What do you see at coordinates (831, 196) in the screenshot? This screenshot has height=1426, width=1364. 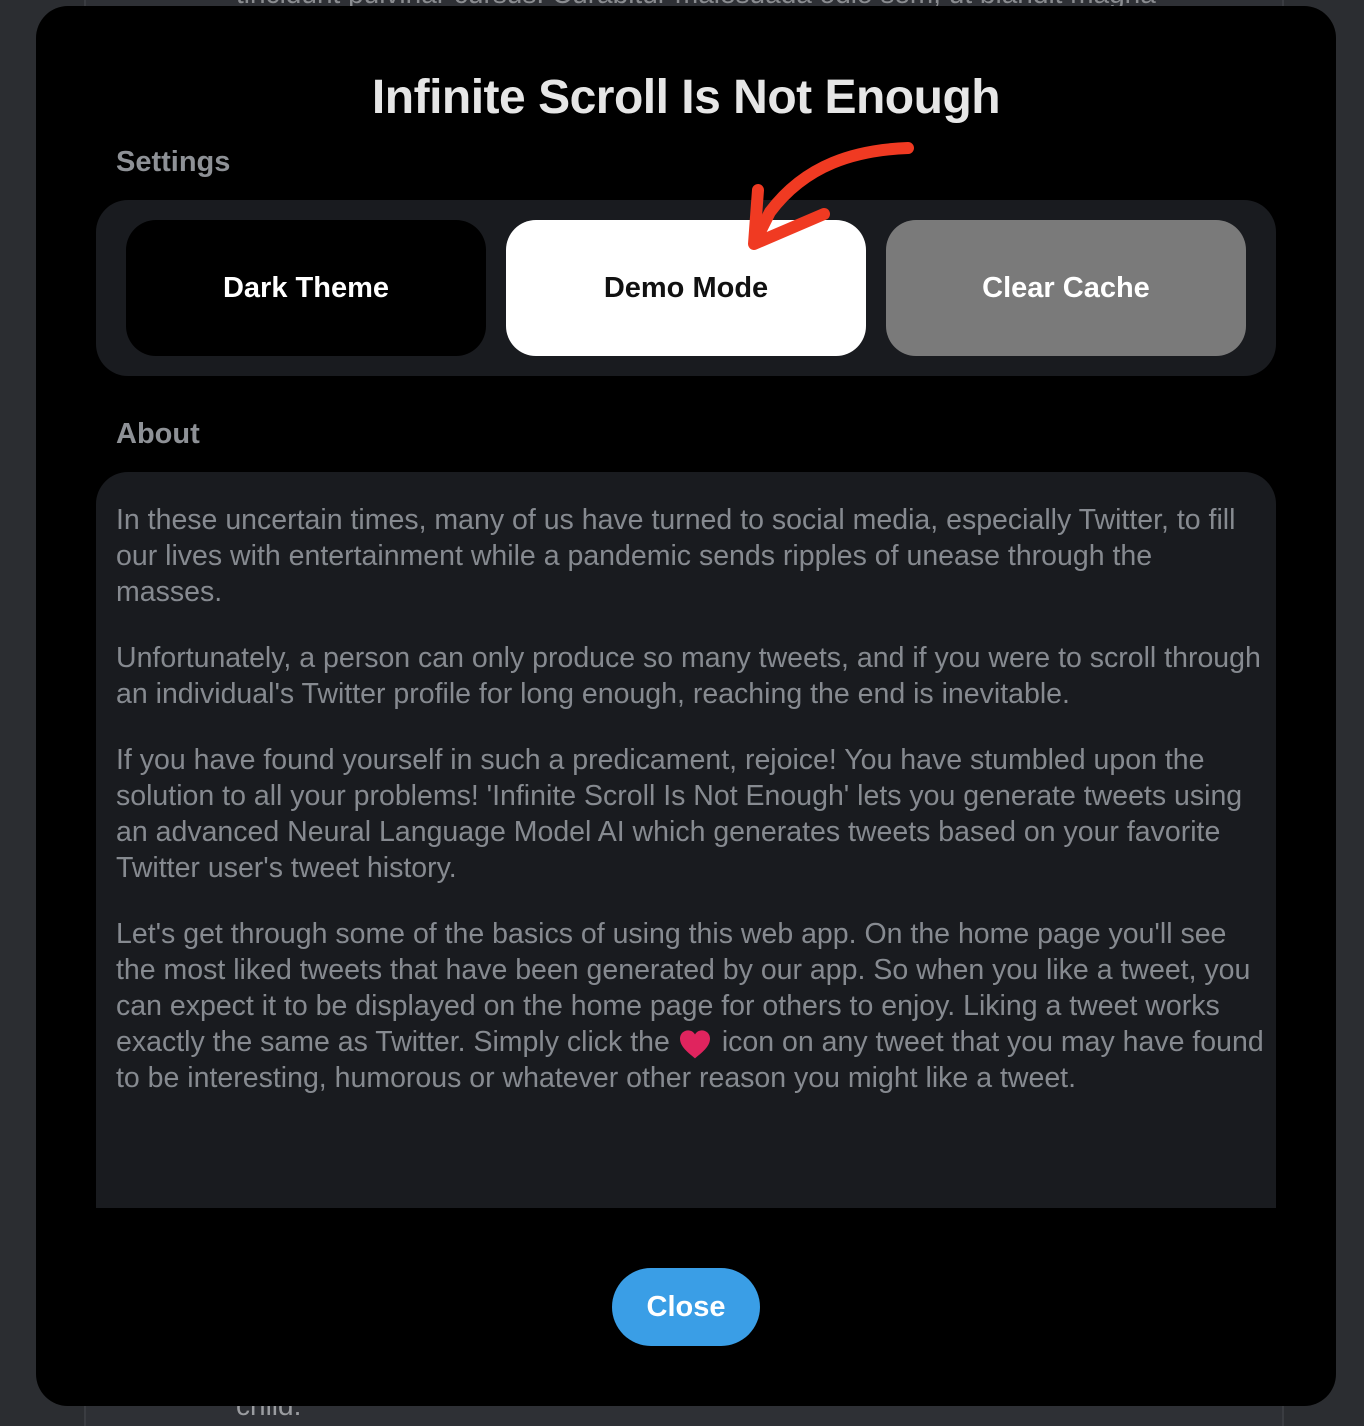 I see `annotation-arrow-icon` at bounding box center [831, 196].